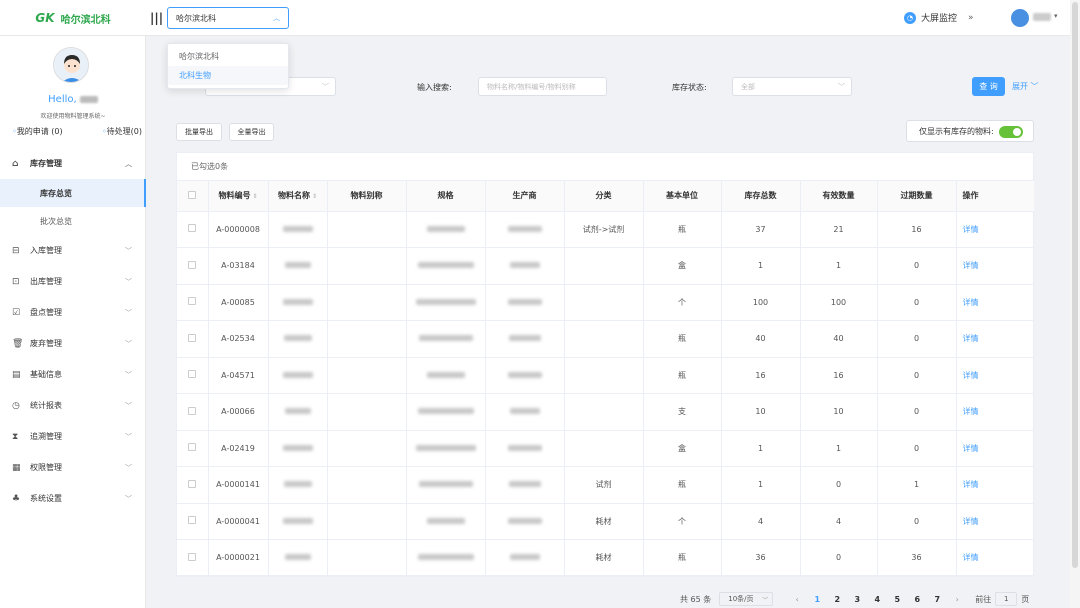 The width and height of the screenshot is (1080, 608). What do you see at coordinates (605, 339) in the screenshot?
I see `table-row: A-02534 瓶 40 40 0 详情` at bounding box center [605, 339].